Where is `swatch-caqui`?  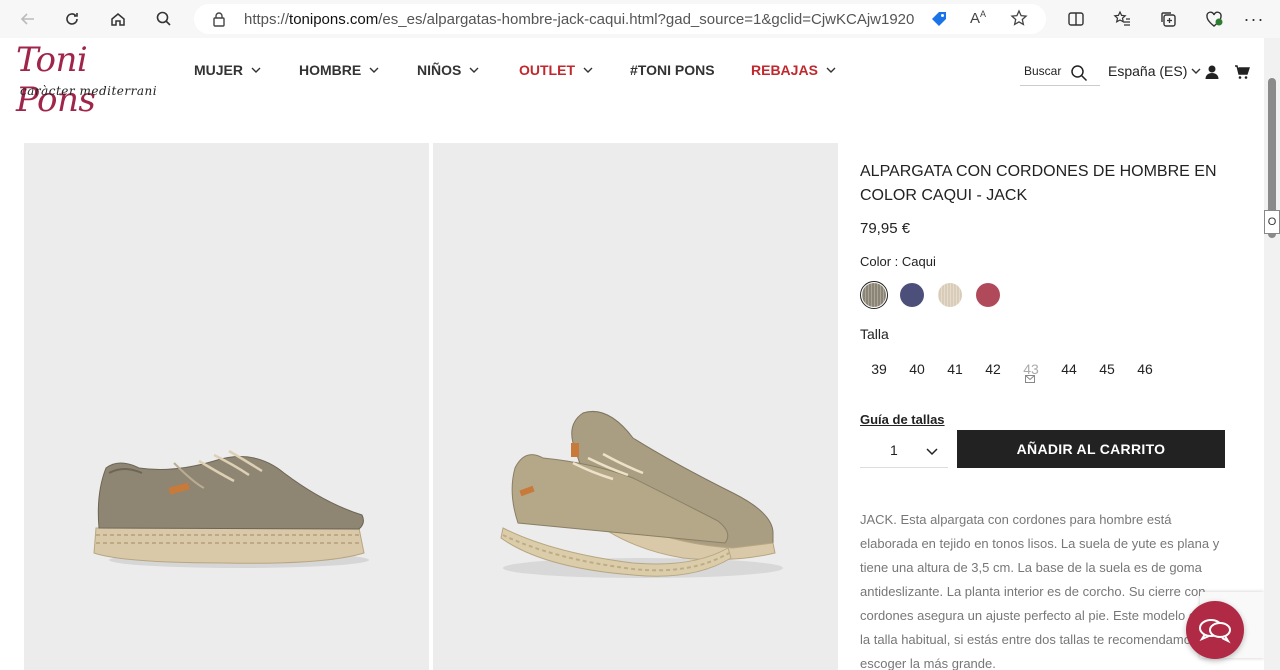 swatch-caqui is located at coordinates (874, 295).